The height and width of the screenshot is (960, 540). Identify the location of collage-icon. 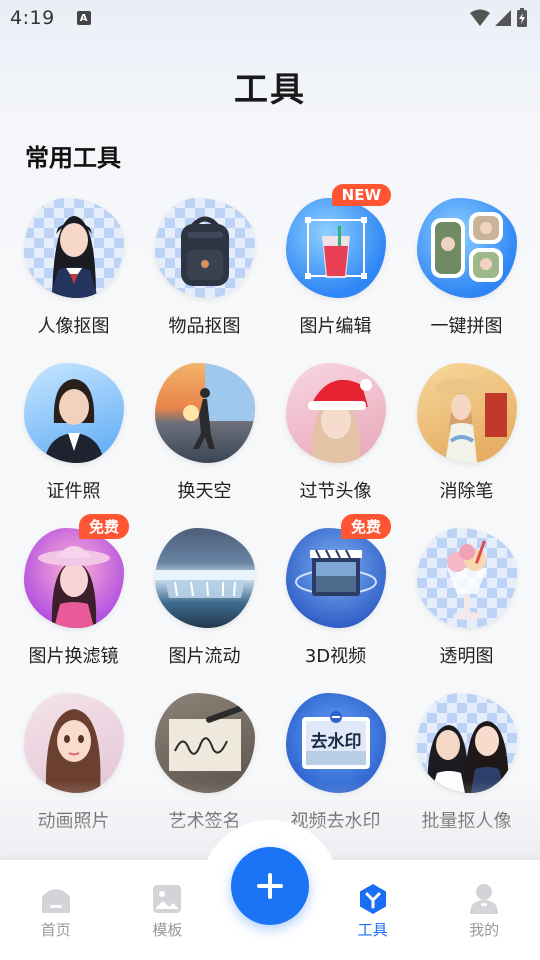
(466, 248).